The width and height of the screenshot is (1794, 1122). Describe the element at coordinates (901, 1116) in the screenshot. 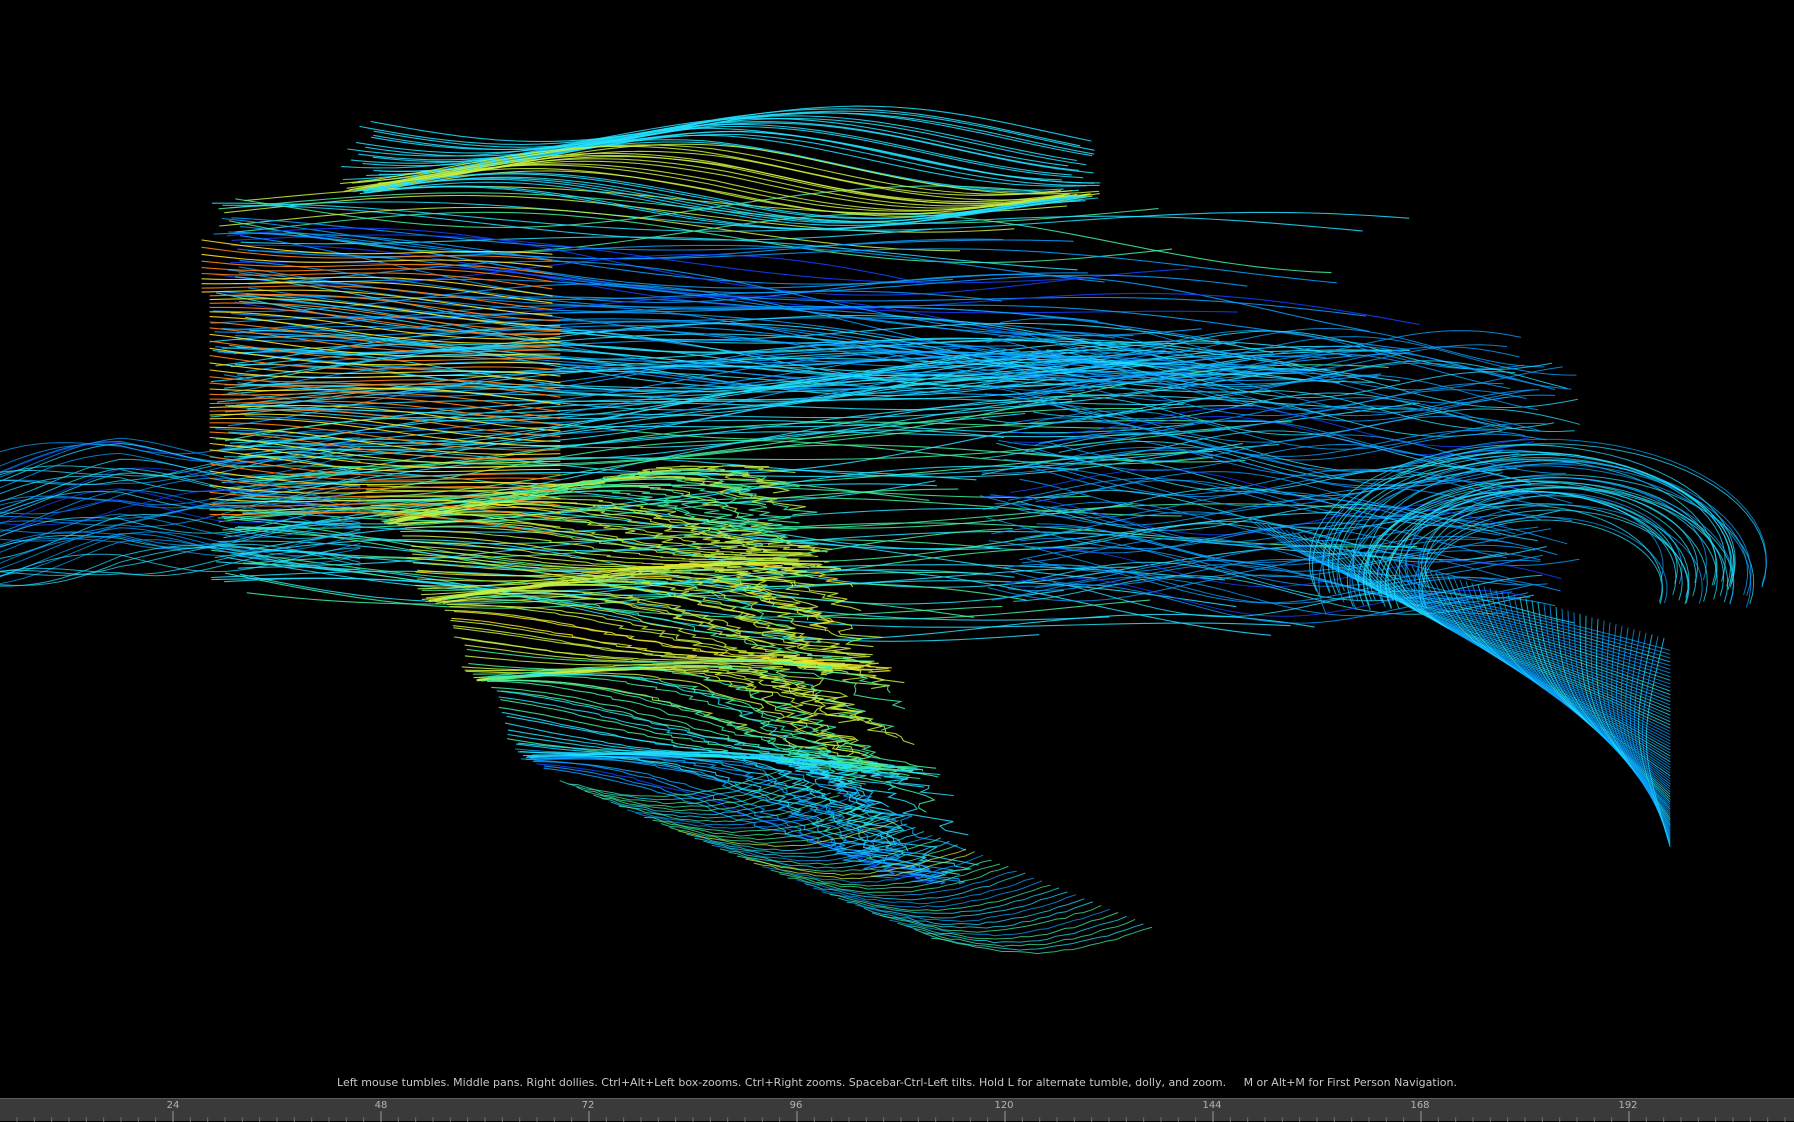

I see `timeline-ticks` at that location.